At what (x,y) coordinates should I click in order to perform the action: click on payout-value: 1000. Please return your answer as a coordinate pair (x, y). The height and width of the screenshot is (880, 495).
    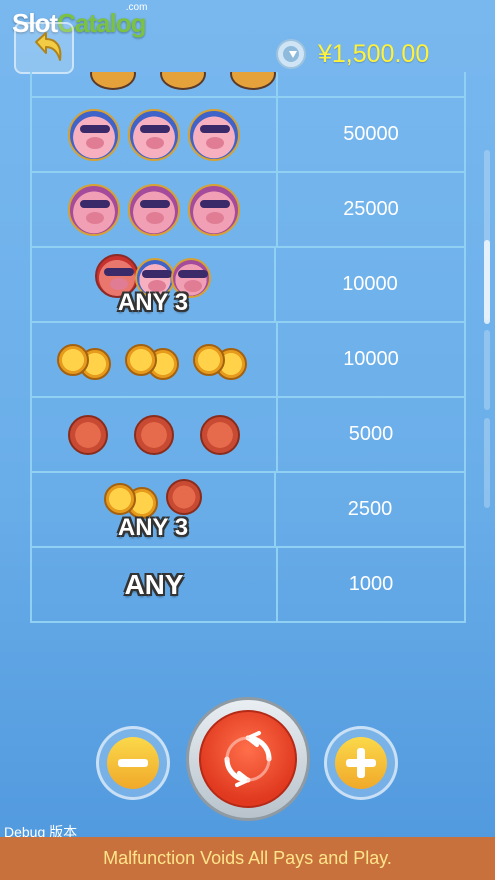
    Looking at the image, I should click on (371, 584).